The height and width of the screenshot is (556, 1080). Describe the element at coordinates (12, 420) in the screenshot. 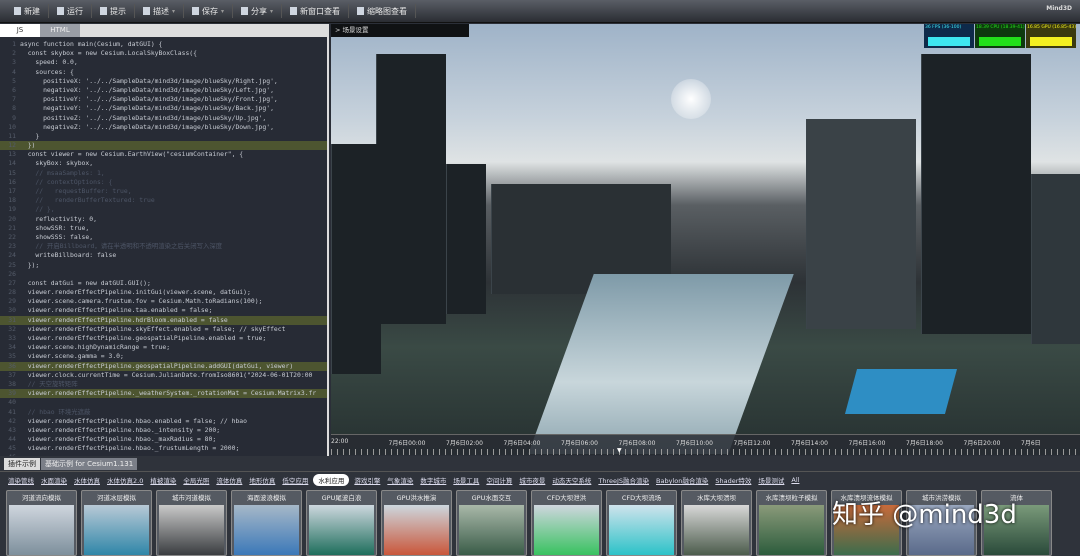

I see `line-number: 42` at that location.